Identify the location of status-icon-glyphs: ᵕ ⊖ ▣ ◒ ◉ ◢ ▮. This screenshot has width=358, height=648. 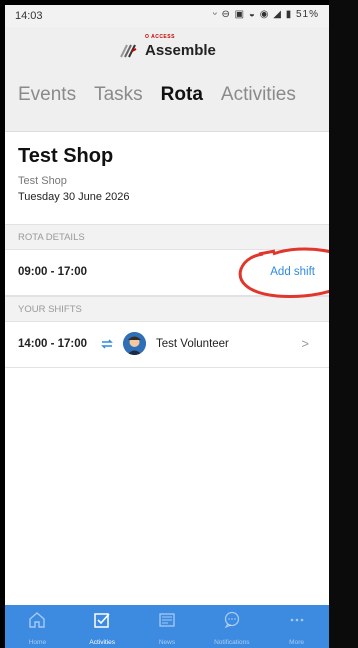
(252, 14).